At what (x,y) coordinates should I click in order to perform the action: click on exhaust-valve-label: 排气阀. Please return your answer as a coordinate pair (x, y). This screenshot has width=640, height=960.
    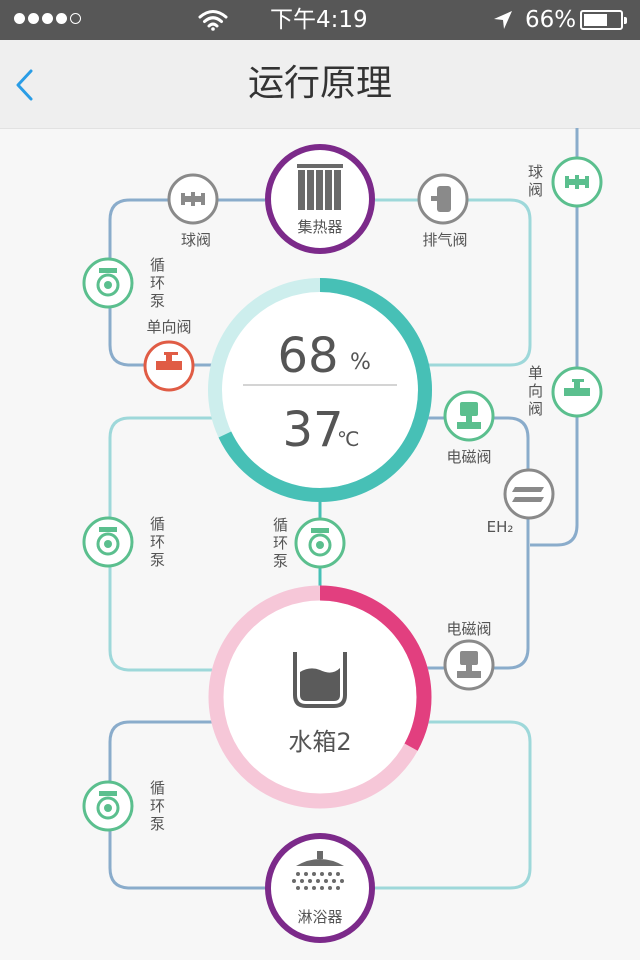
    Looking at the image, I should click on (444, 240).